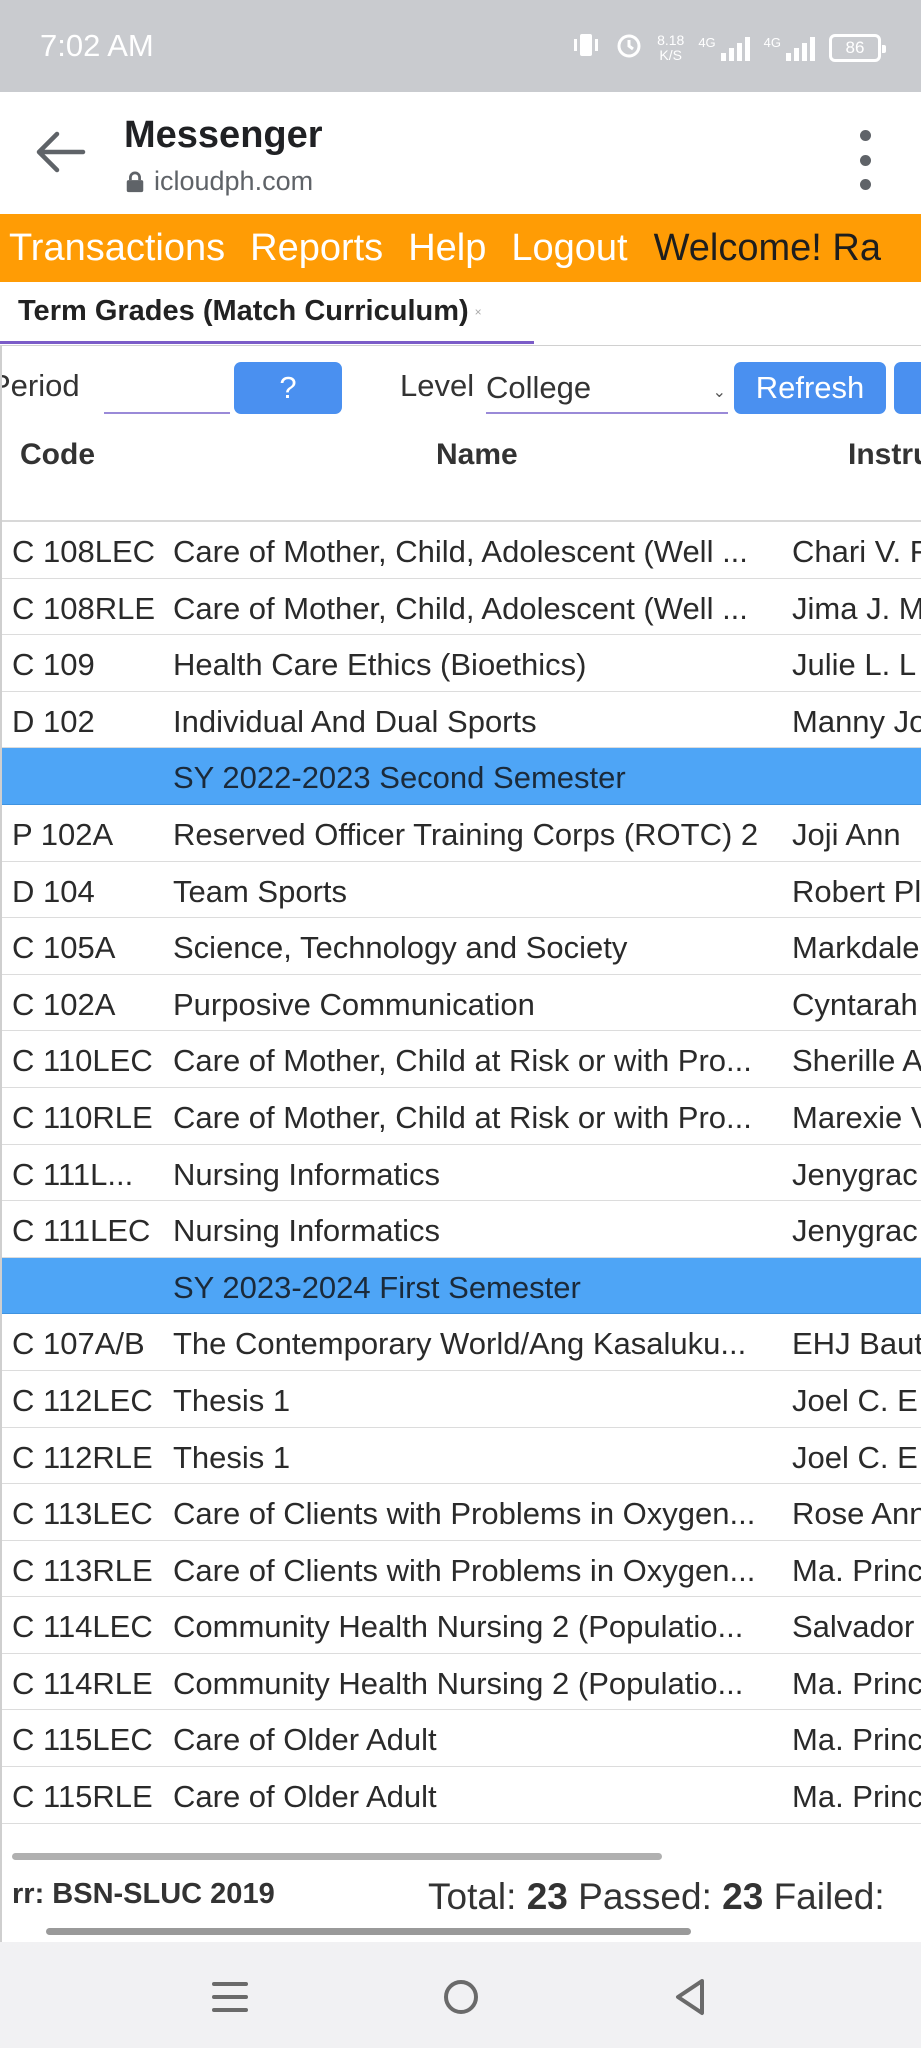 The image size is (921, 2048). I want to click on header-name: Name, so click(477, 455).